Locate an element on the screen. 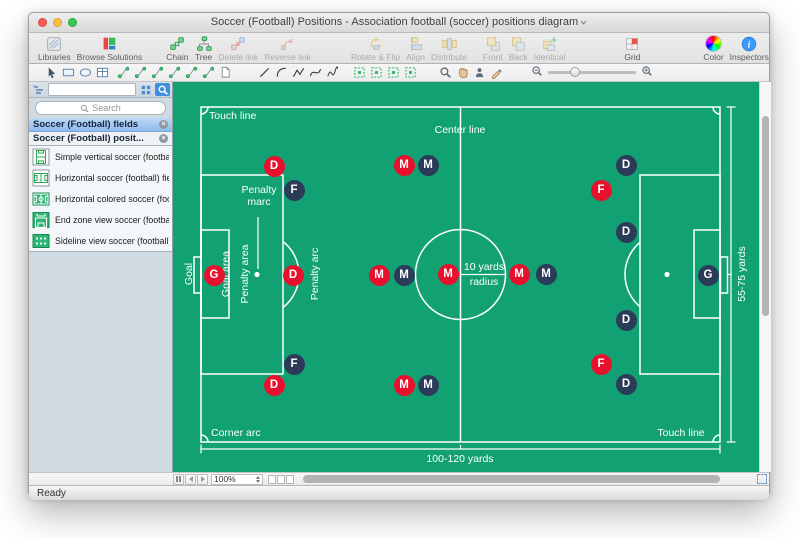  label-radius-word: radius is located at coordinates (484, 282).